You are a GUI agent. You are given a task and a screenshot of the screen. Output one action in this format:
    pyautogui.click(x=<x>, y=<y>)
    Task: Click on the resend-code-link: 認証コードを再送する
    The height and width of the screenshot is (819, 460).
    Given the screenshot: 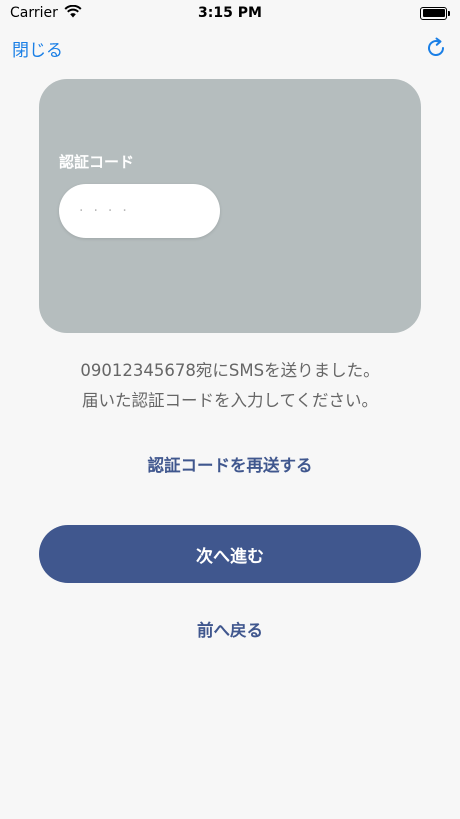 What is the action you would take?
    pyautogui.click(x=230, y=464)
    